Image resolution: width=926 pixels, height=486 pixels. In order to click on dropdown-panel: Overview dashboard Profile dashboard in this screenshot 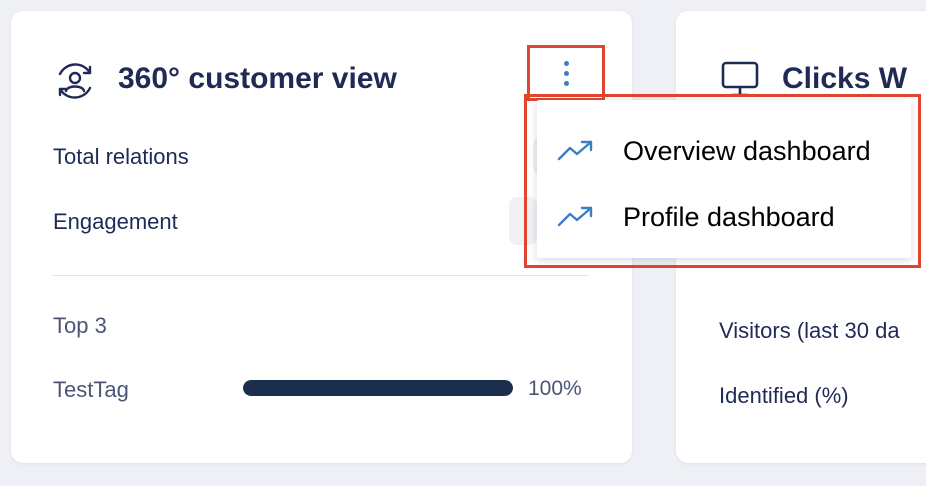, I will do `click(724, 179)`.